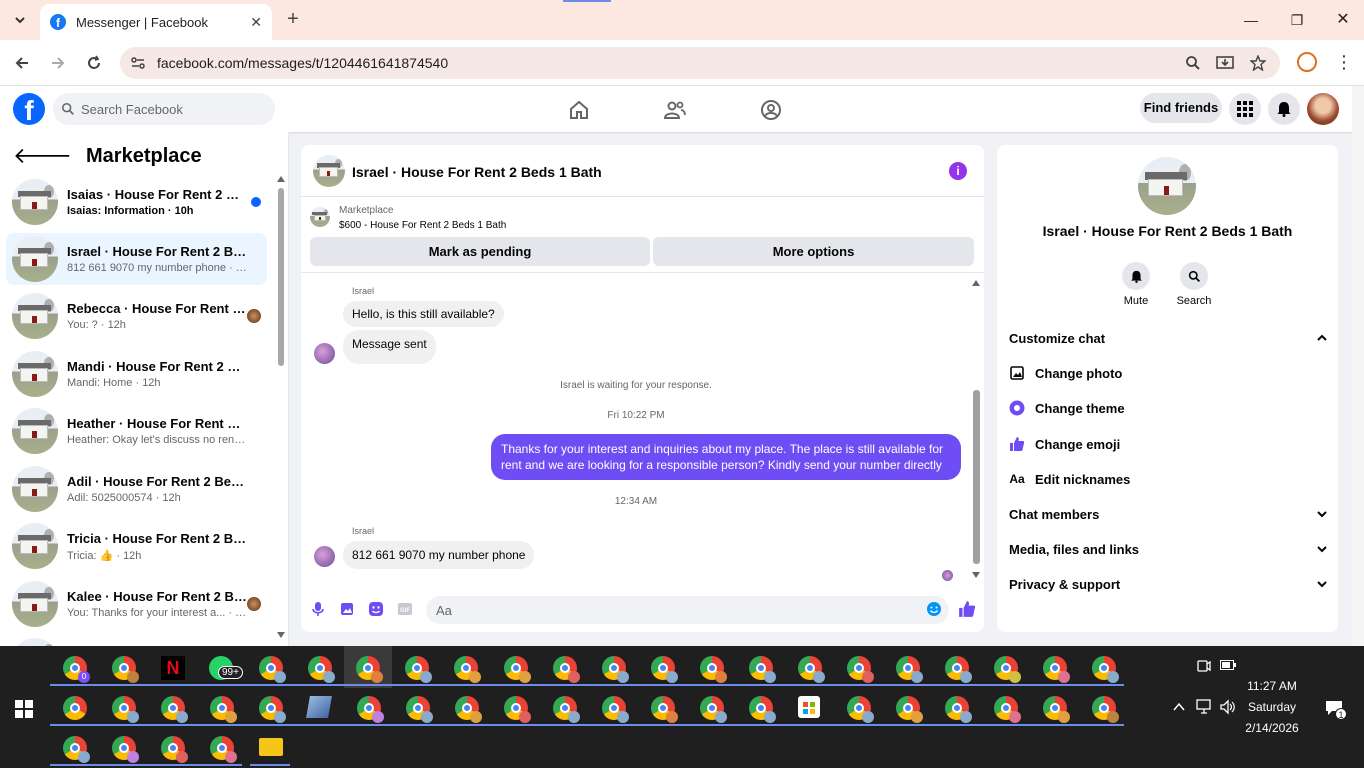 Image resolution: width=1364 pixels, height=768 pixels. Describe the element at coordinates (1251, 20) in the screenshot. I see `minimize-button: —` at that location.